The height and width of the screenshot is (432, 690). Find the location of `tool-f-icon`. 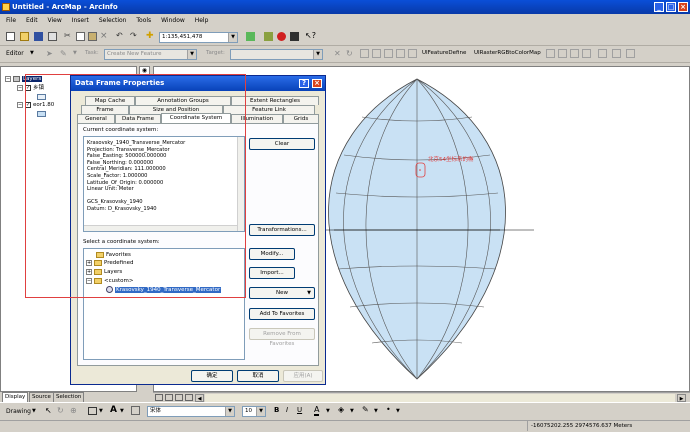

tool-f-icon is located at coordinates (616, 53).